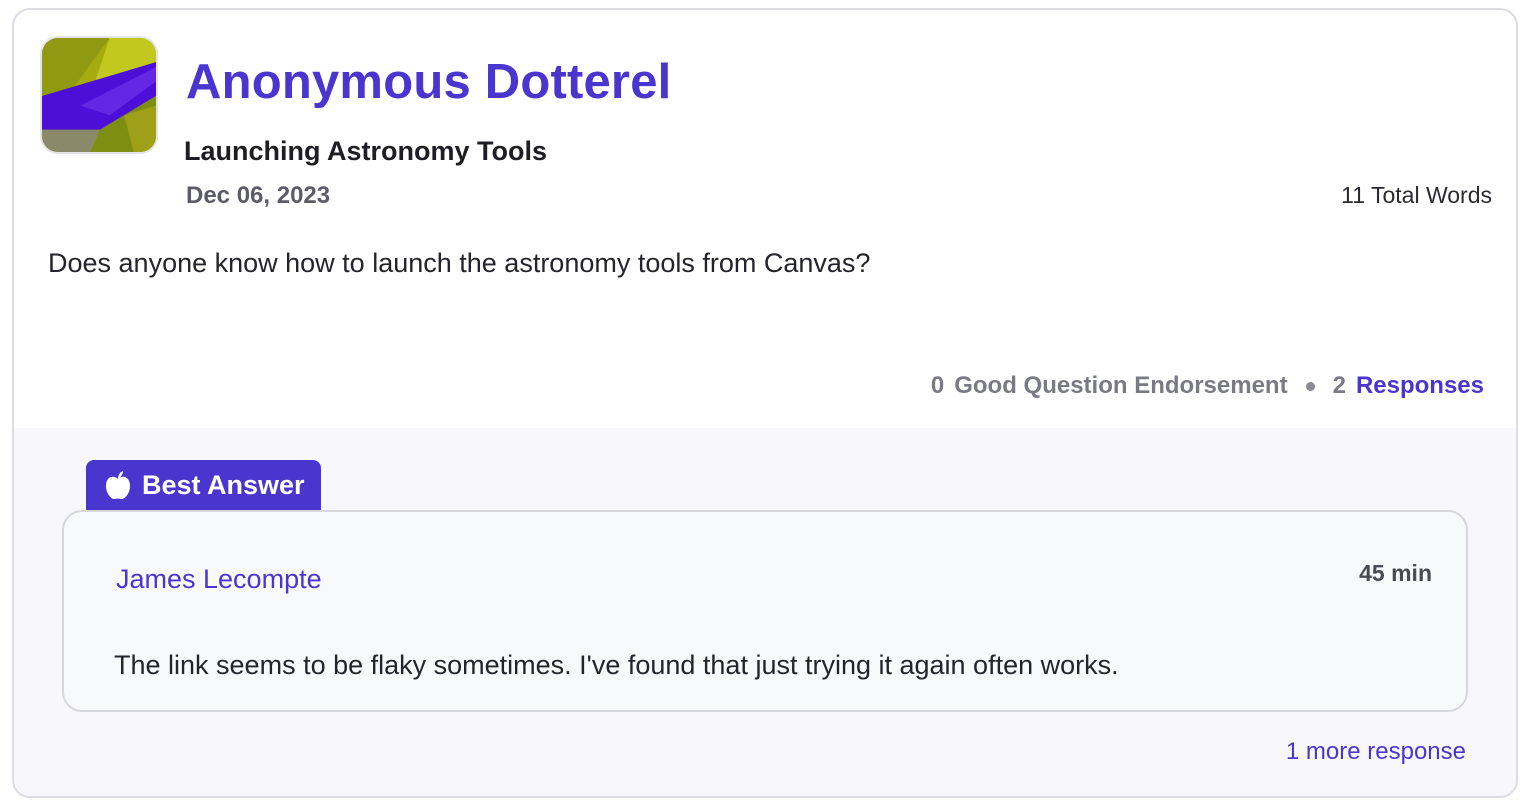 This screenshot has height=810, width=1528. I want to click on word-count: 11 Total Words, so click(1416, 195).